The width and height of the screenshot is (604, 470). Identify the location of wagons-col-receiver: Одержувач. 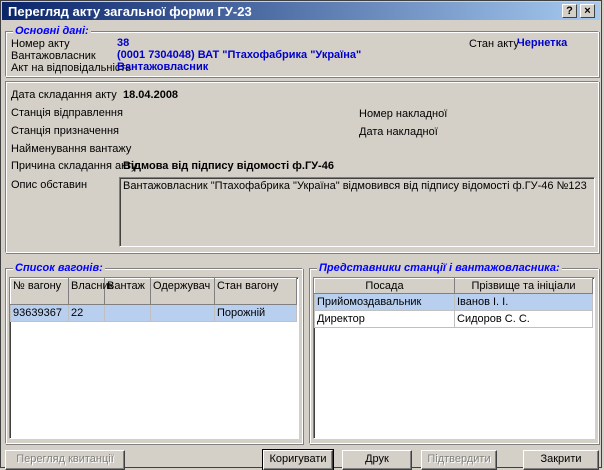
(182, 291).